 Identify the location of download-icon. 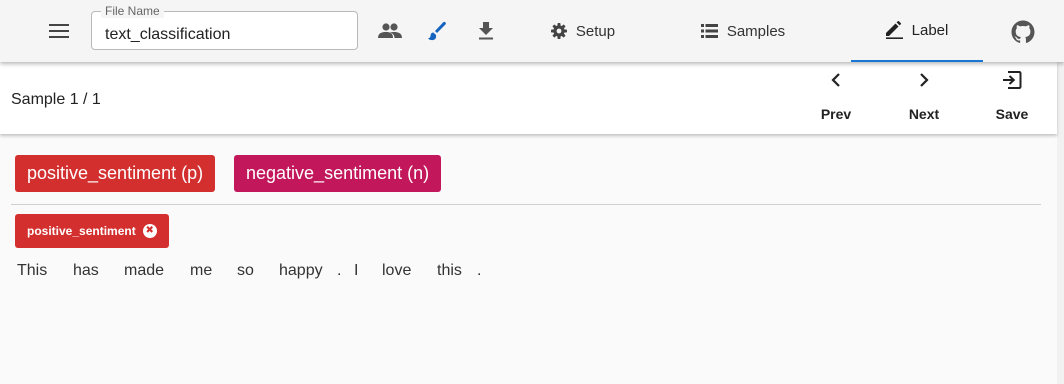
(486, 31).